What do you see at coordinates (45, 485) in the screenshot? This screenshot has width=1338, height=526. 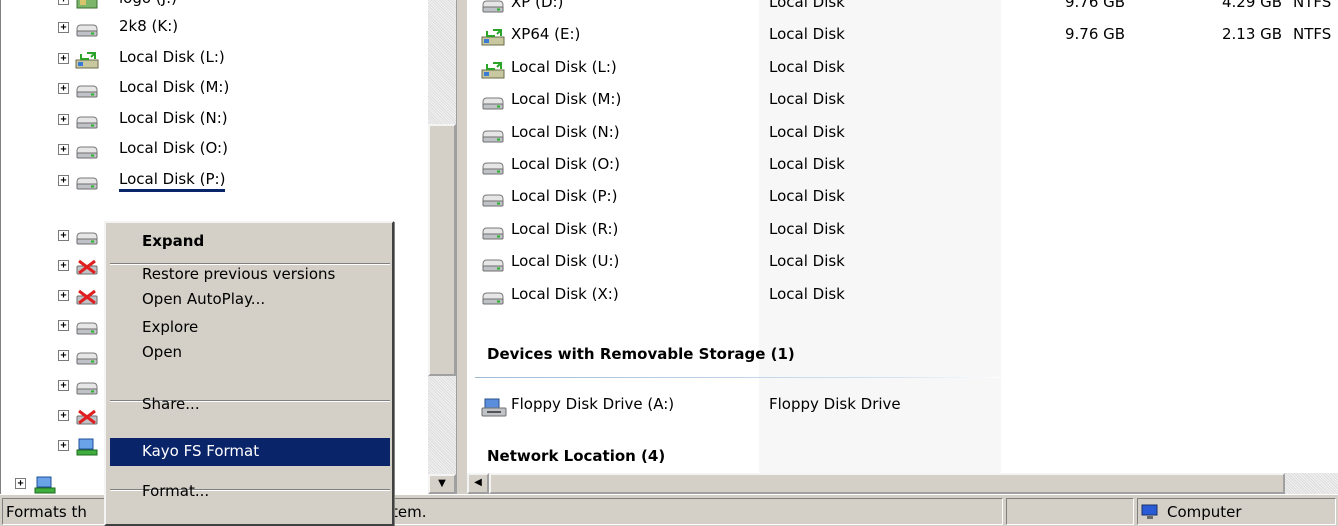 I see `network-icon` at bounding box center [45, 485].